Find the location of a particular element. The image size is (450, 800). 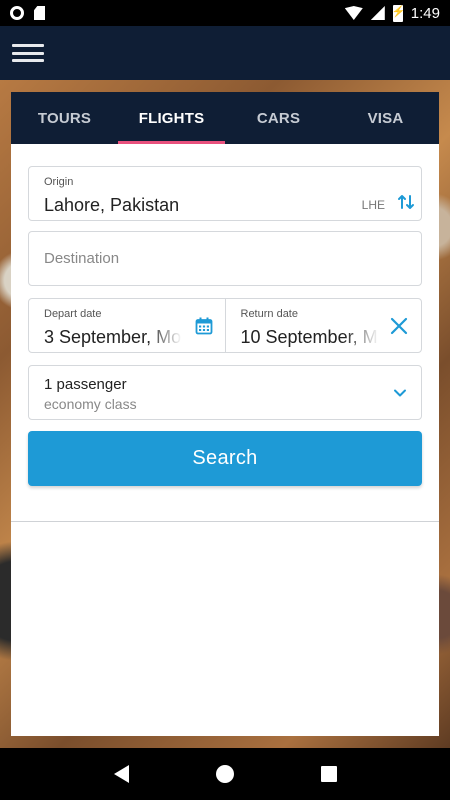

calendar-icon is located at coordinates (204, 326).